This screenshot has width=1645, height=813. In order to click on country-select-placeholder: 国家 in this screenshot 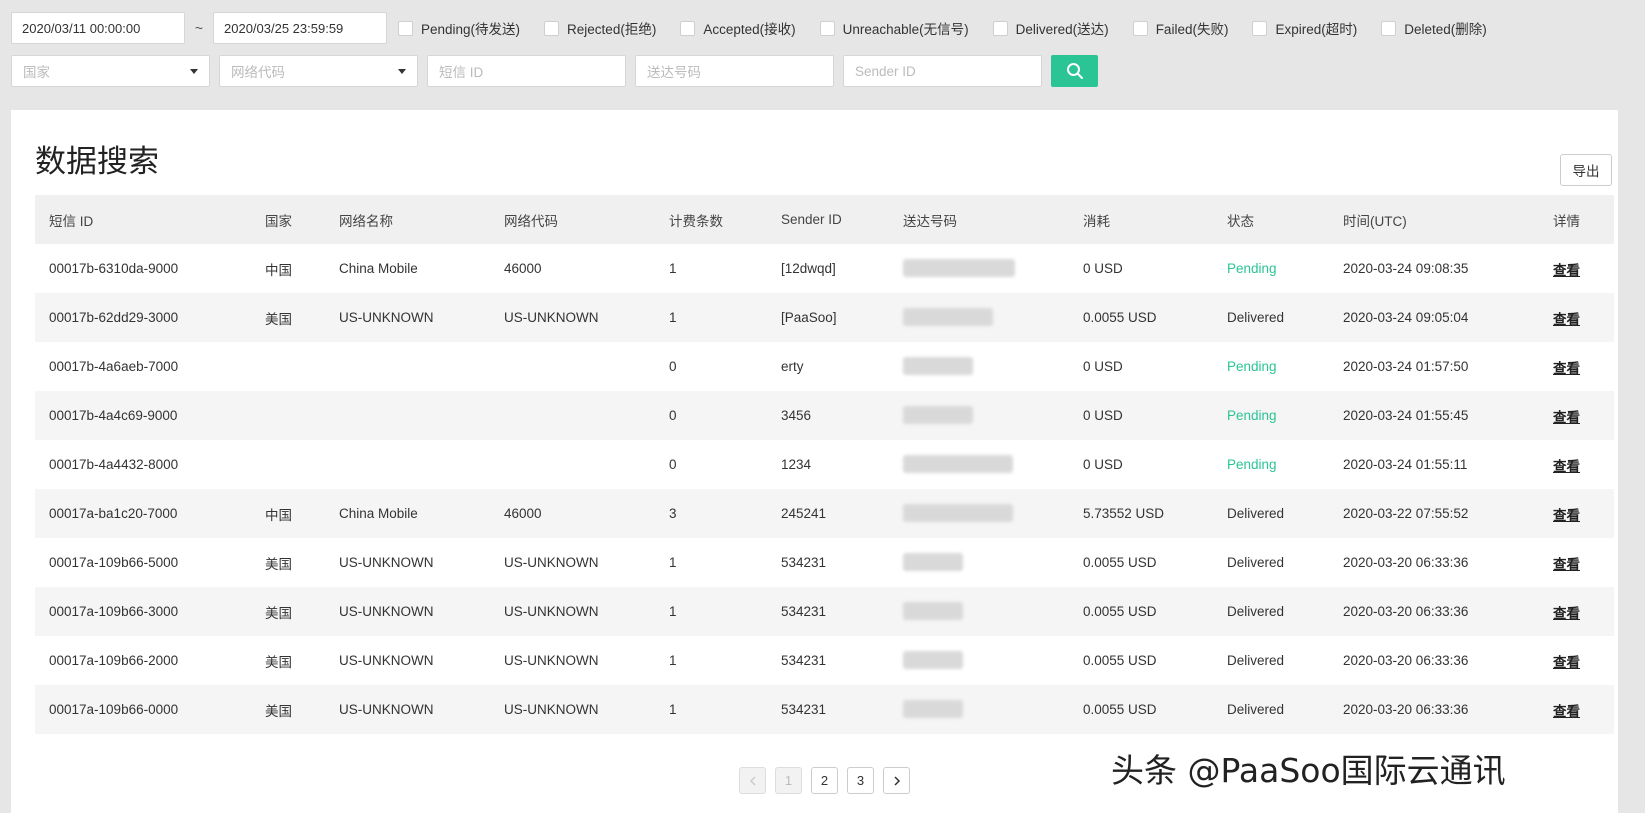, I will do `click(36, 72)`.